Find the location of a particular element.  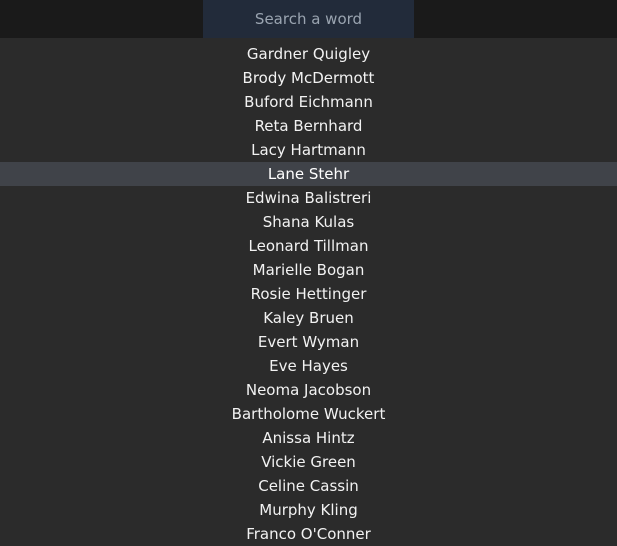

search-input is located at coordinates (308, 19).